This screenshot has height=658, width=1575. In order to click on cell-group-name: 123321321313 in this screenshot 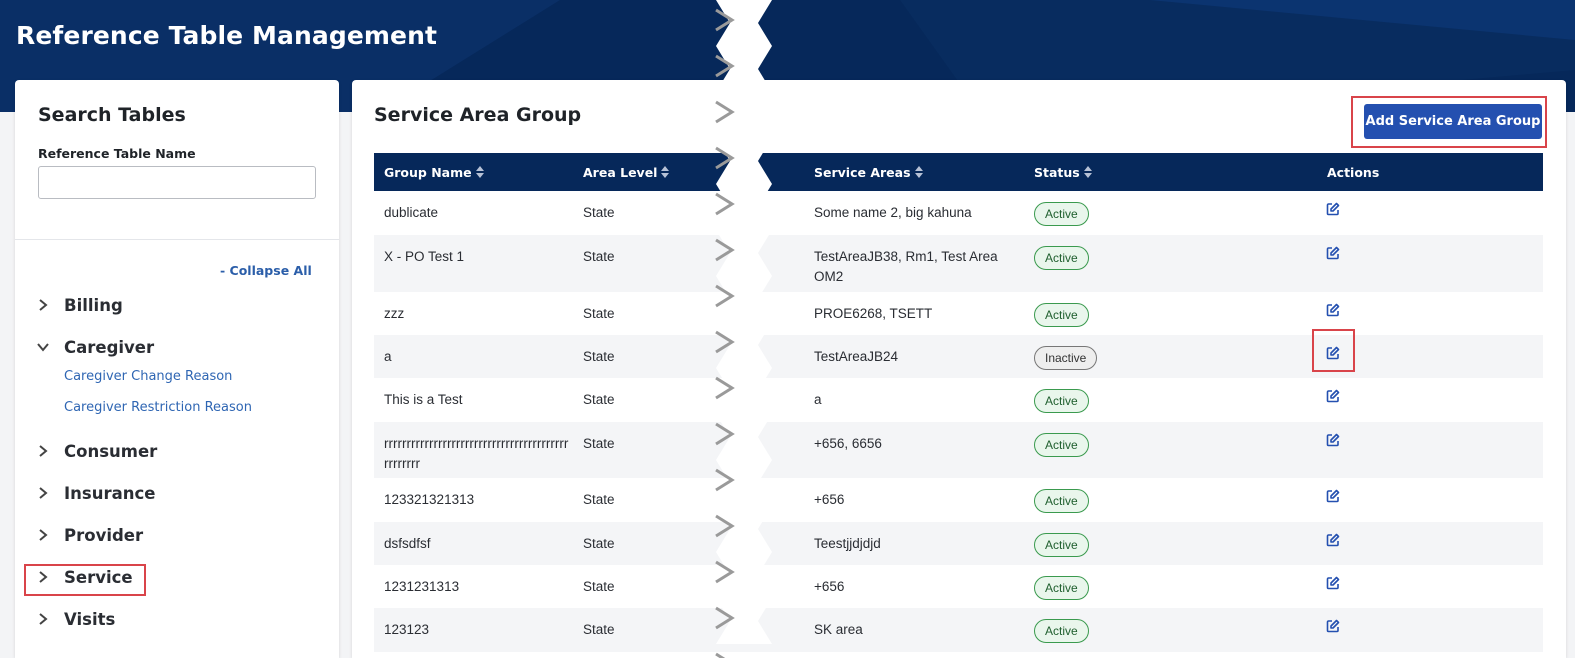, I will do `click(429, 499)`.